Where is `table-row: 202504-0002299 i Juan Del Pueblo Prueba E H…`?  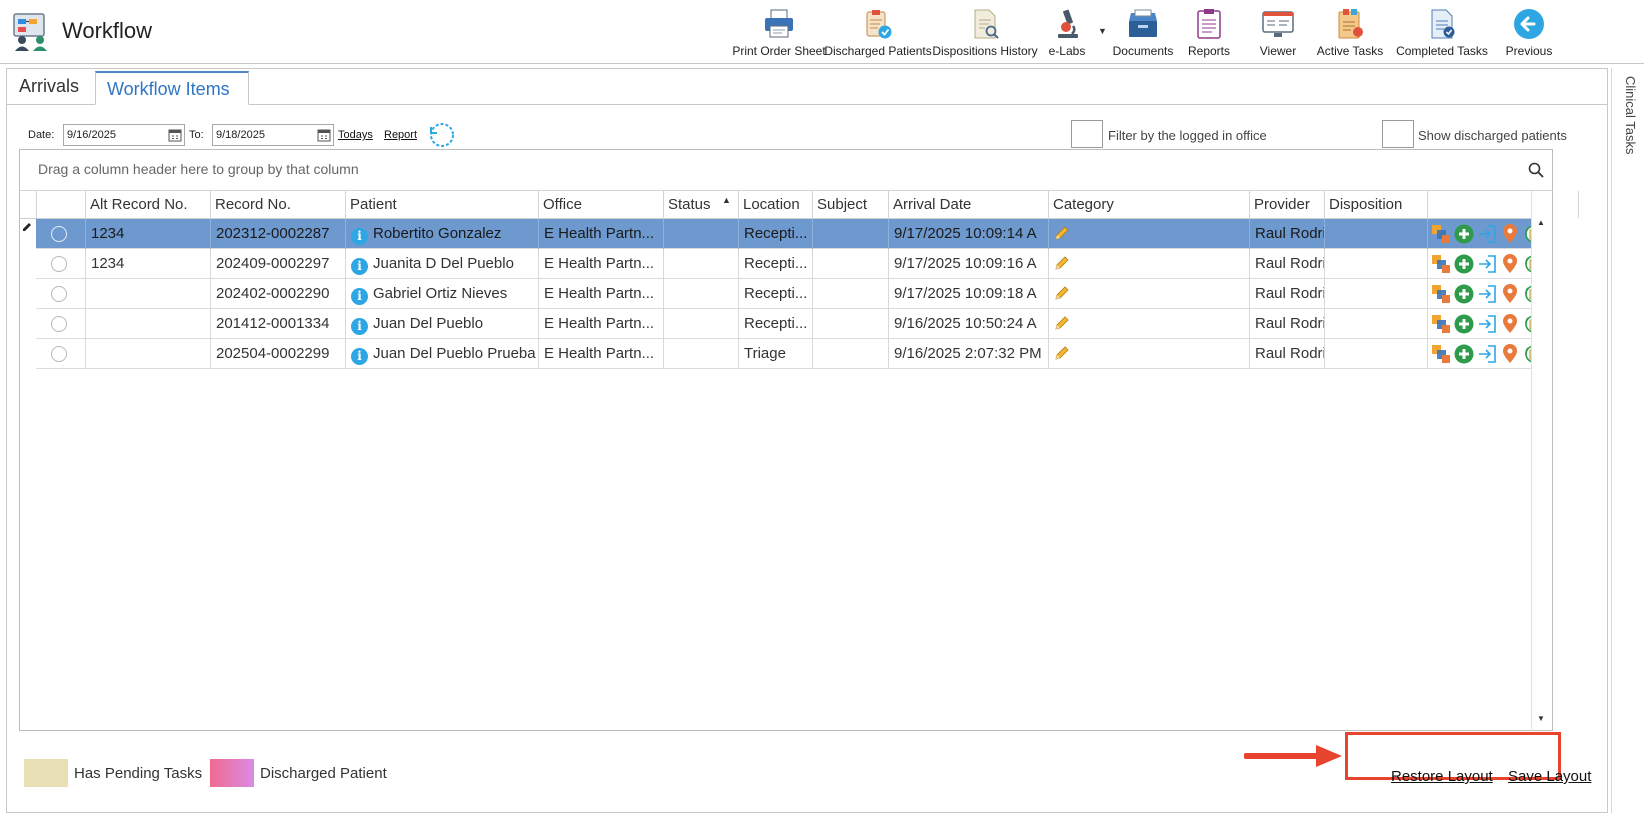
table-row: 202504-0002299 i Juan Del Pueblo Prueba E H… is located at coordinates (783, 354).